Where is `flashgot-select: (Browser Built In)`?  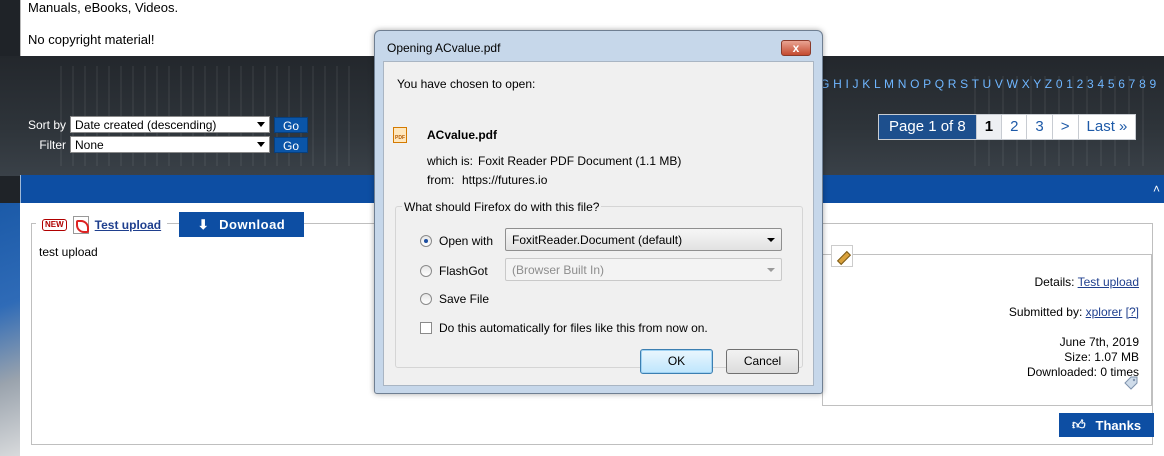 flashgot-select: (Browser Built In) is located at coordinates (643, 269).